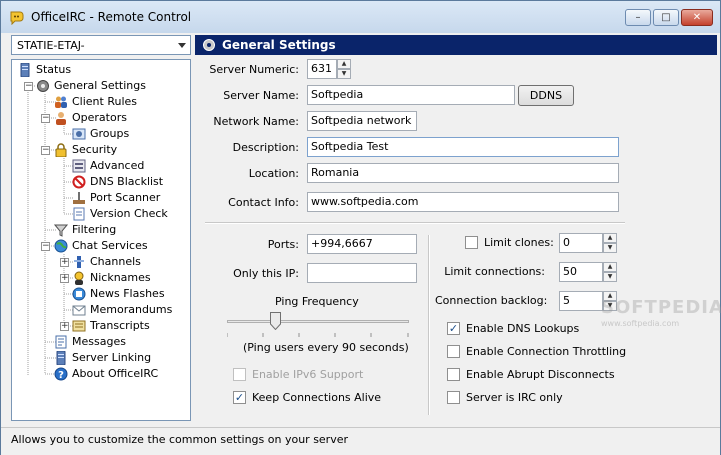 This screenshot has height=455, width=721. I want to click on server-select-value: STATIE-ETAJ-, so click(51, 45).